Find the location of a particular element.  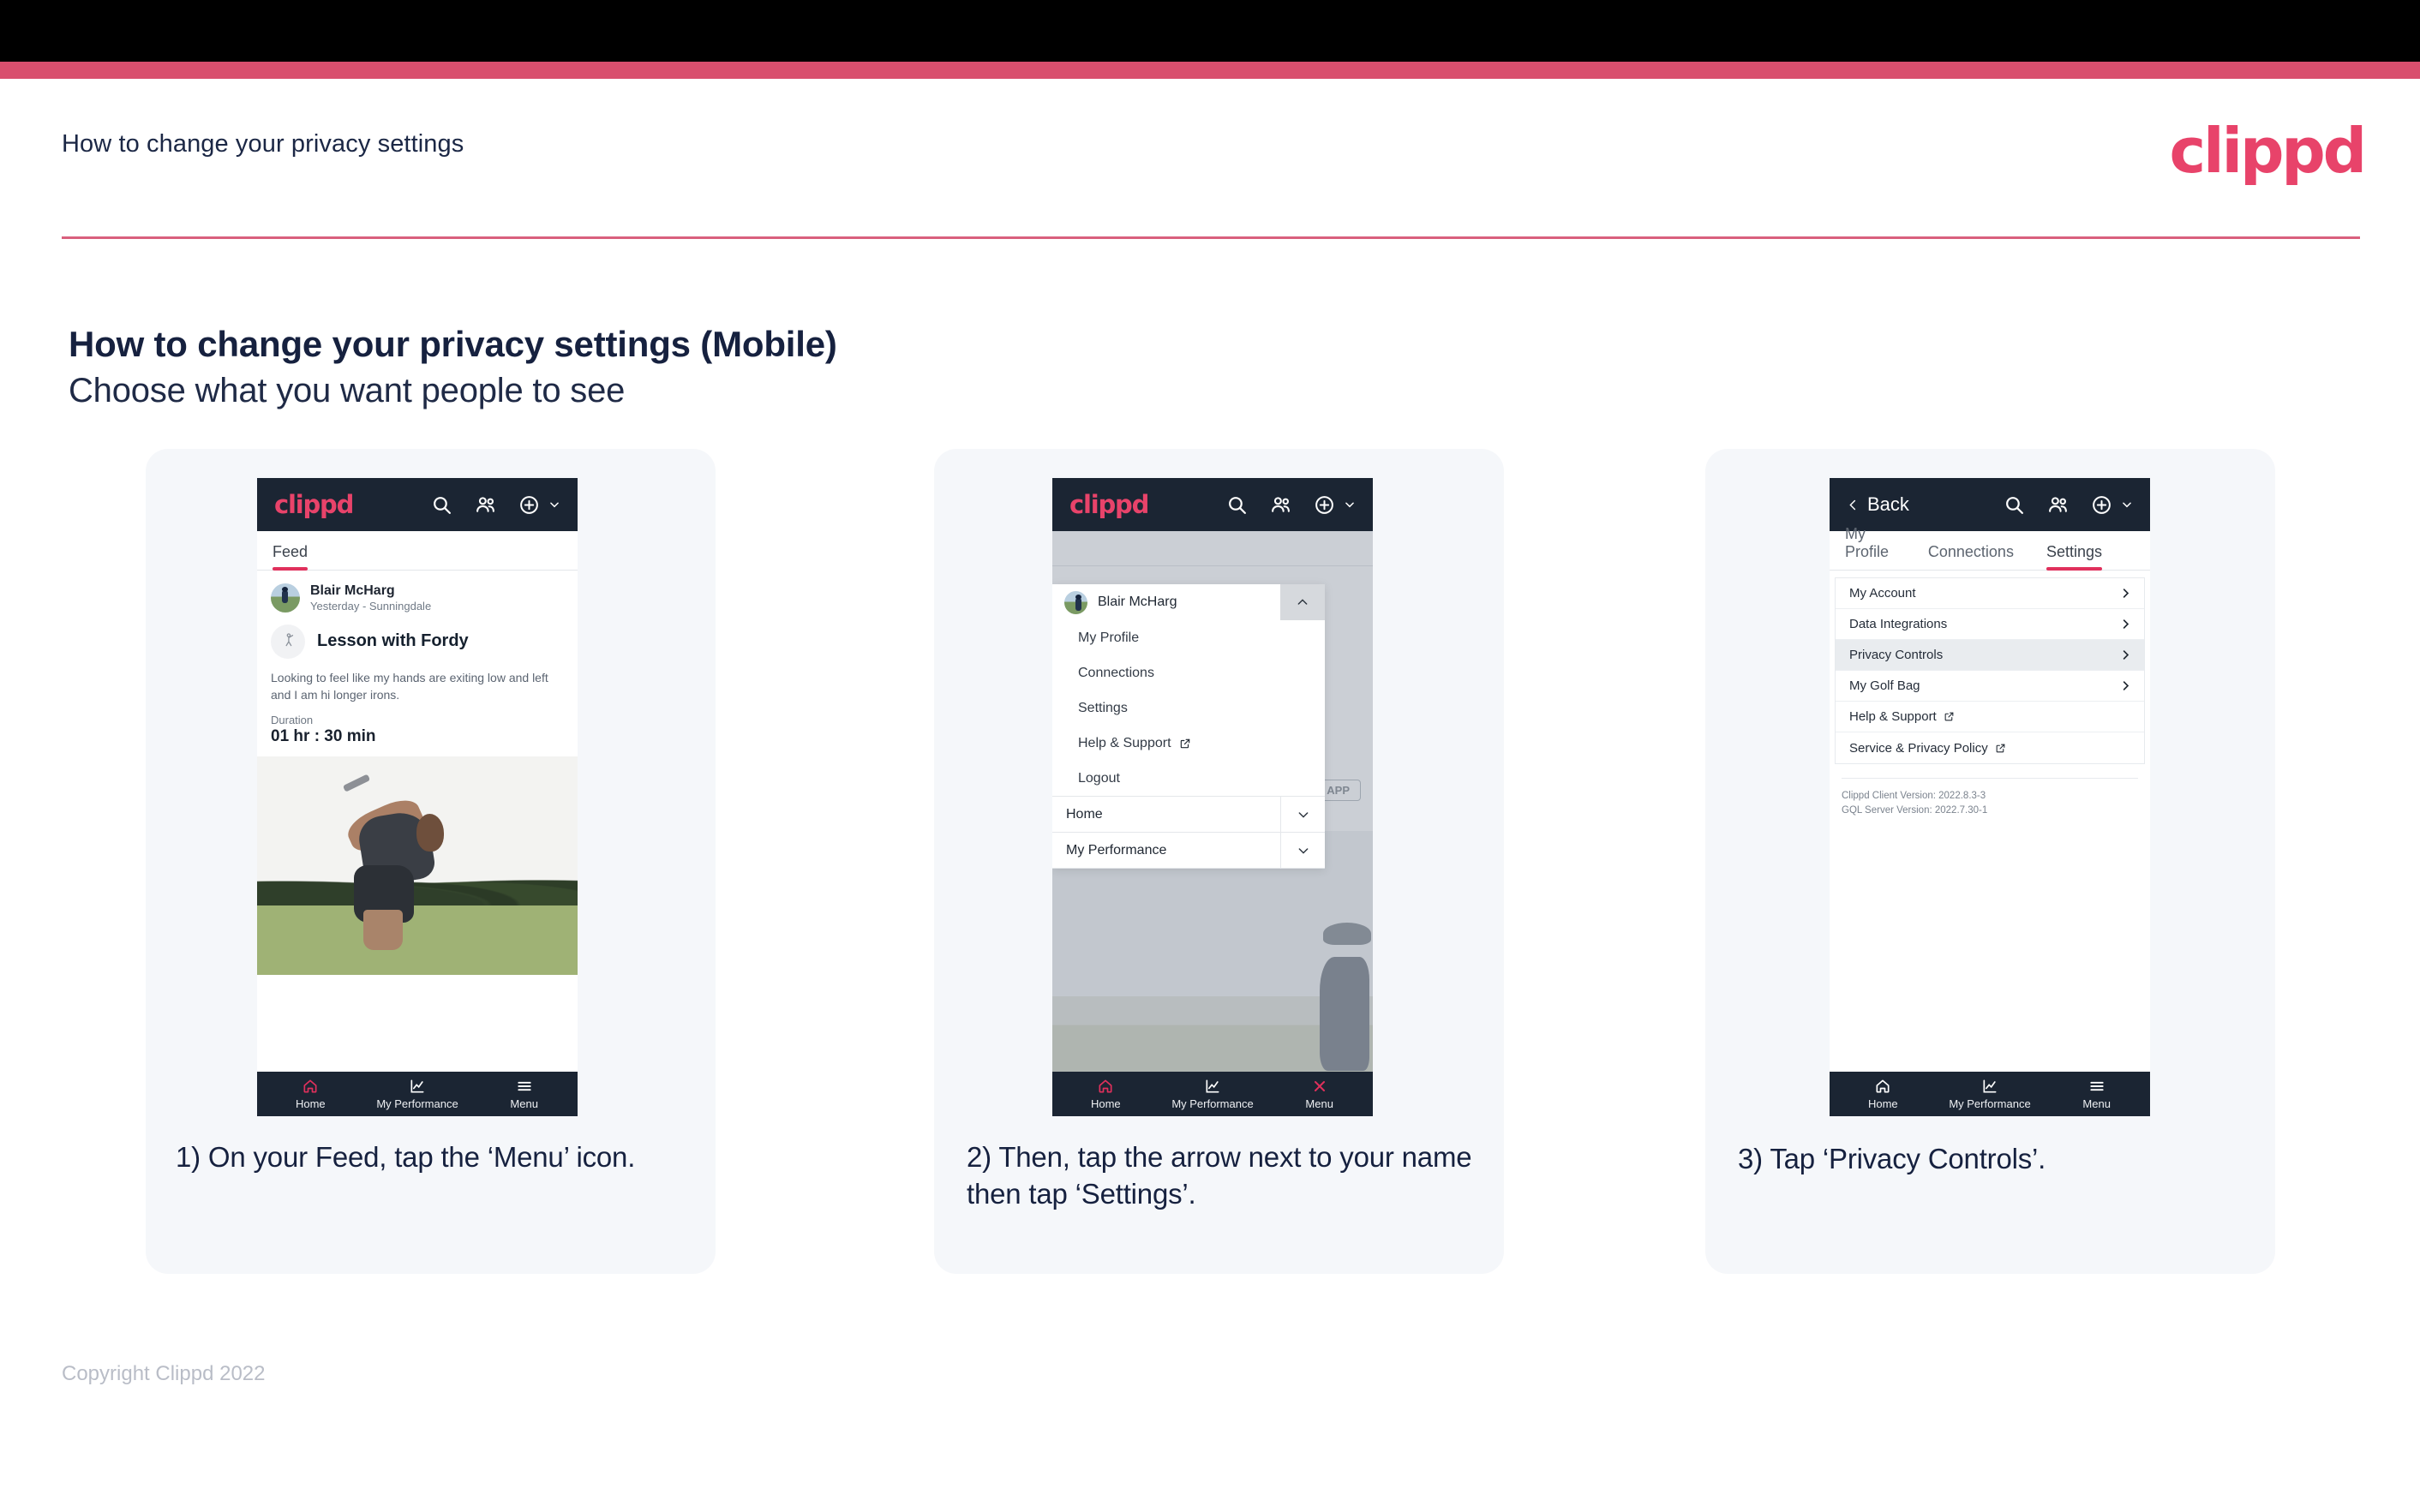

menu-section-label: My Performance is located at coordinates (1116, 850).